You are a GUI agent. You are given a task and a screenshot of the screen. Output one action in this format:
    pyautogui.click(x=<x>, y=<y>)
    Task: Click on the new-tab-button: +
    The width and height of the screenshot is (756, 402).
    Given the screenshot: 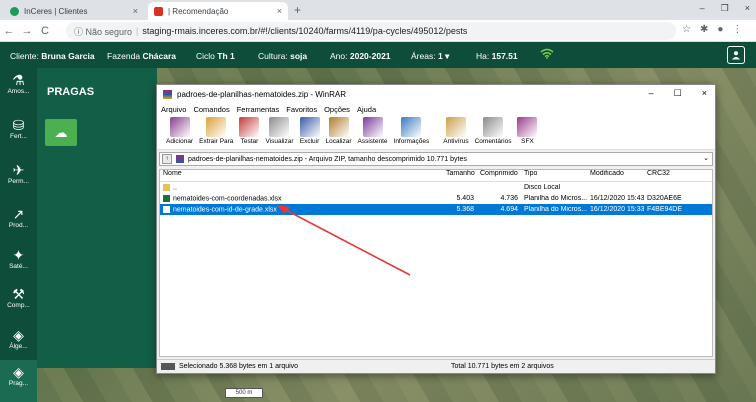 What is the action you would take?
    pyautogui.click(x=297, y=10)
    